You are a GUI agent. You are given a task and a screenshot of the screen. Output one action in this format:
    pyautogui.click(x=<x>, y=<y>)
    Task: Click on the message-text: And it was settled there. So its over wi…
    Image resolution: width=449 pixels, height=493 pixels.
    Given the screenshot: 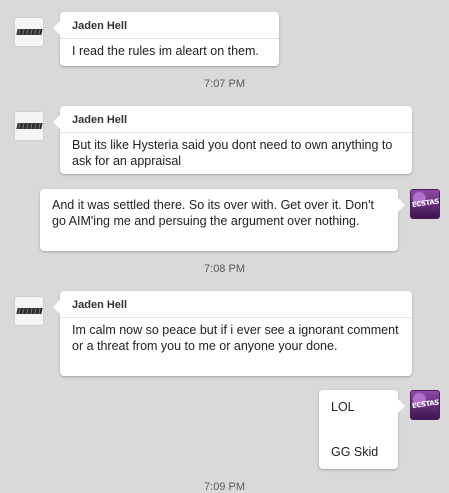 What is the action you would take?
    pyautogui.click(x=213, y=213)
    